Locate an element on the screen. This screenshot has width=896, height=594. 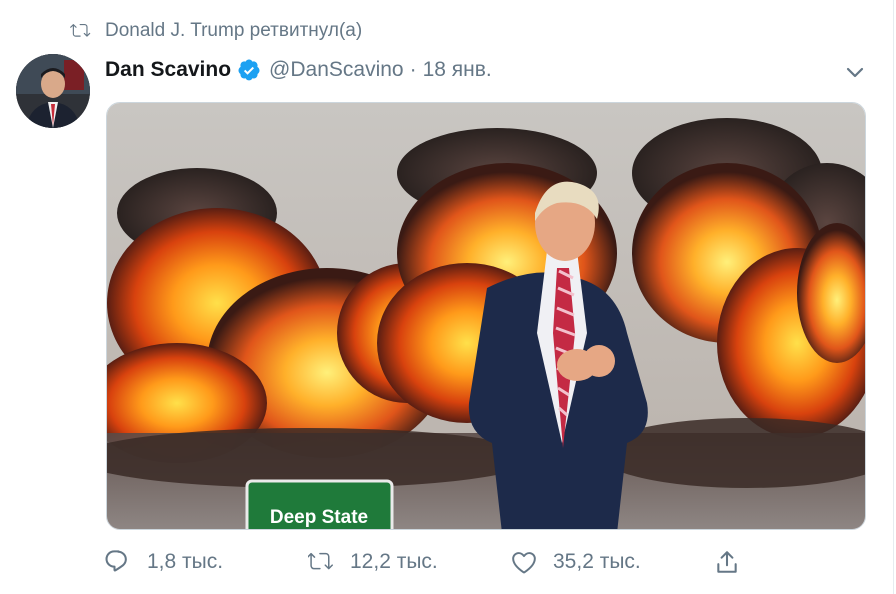
verified-badge-icon is located at coordinates (249, 70).